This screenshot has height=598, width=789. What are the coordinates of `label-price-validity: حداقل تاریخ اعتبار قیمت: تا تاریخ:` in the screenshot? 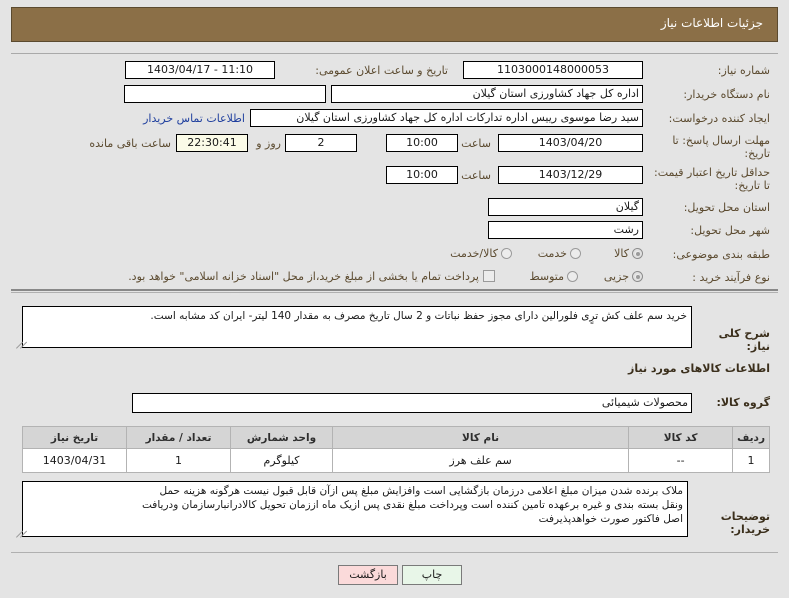 It's located at (712, 179).